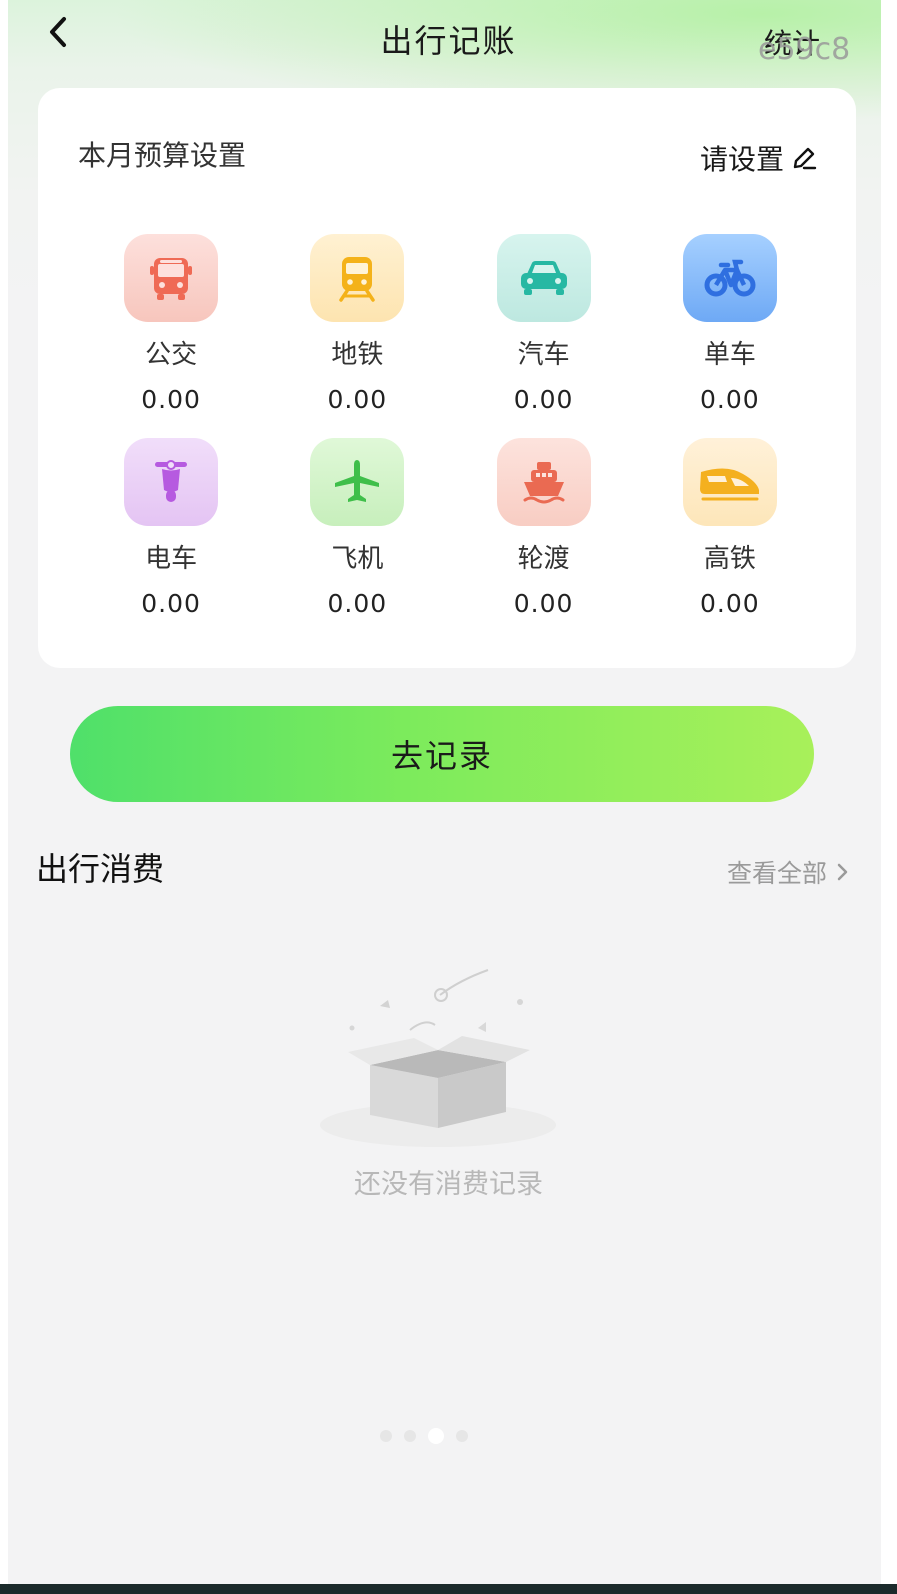 The height and width of the screenshot is (1594, 897). Describe the element at coordinates (171, 528) in the screenshot. I see `category-ebike: 电车 0.00` at that location.